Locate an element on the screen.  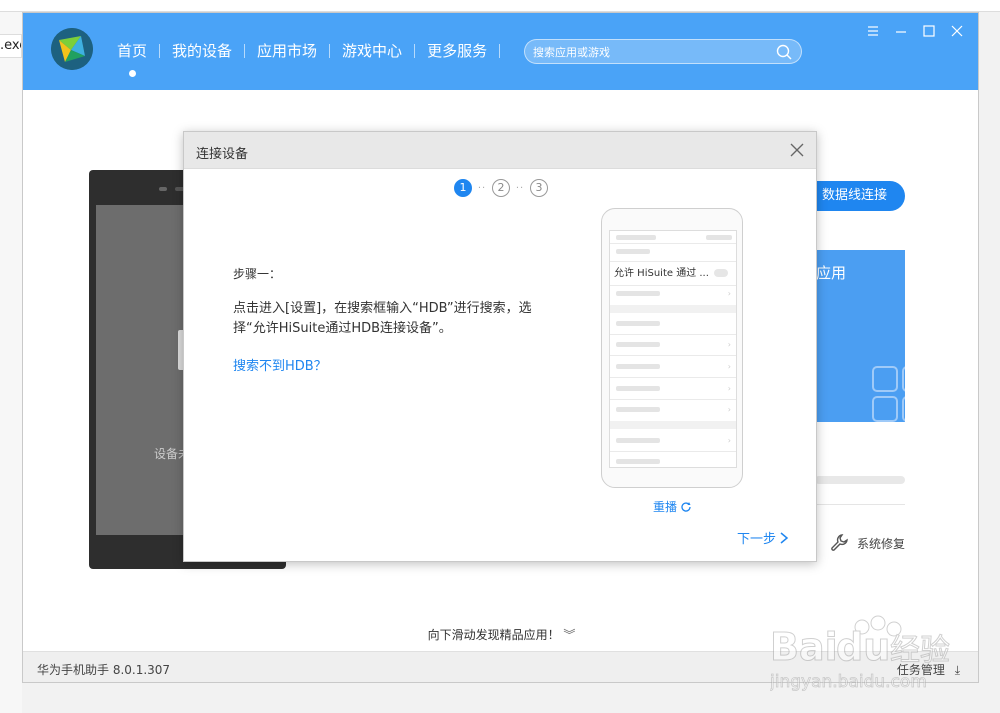
step-indicator: 1 ·· 2 ·· 3 is located at coordinates (501, 188).